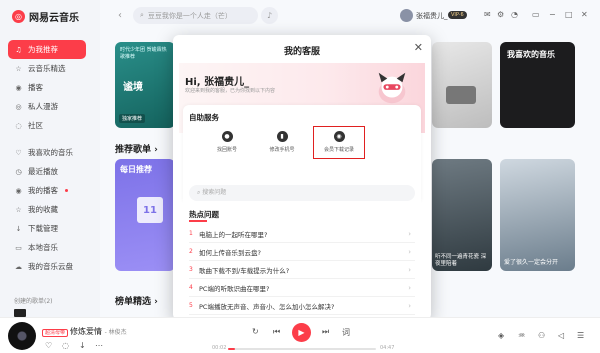 This screenshot has height=353, width=600. What do you see at coordinates (302, 193) in the screenshot?
I see `faq-search-input: ⌕ 搜索问题` at bounding box center [302, 193].